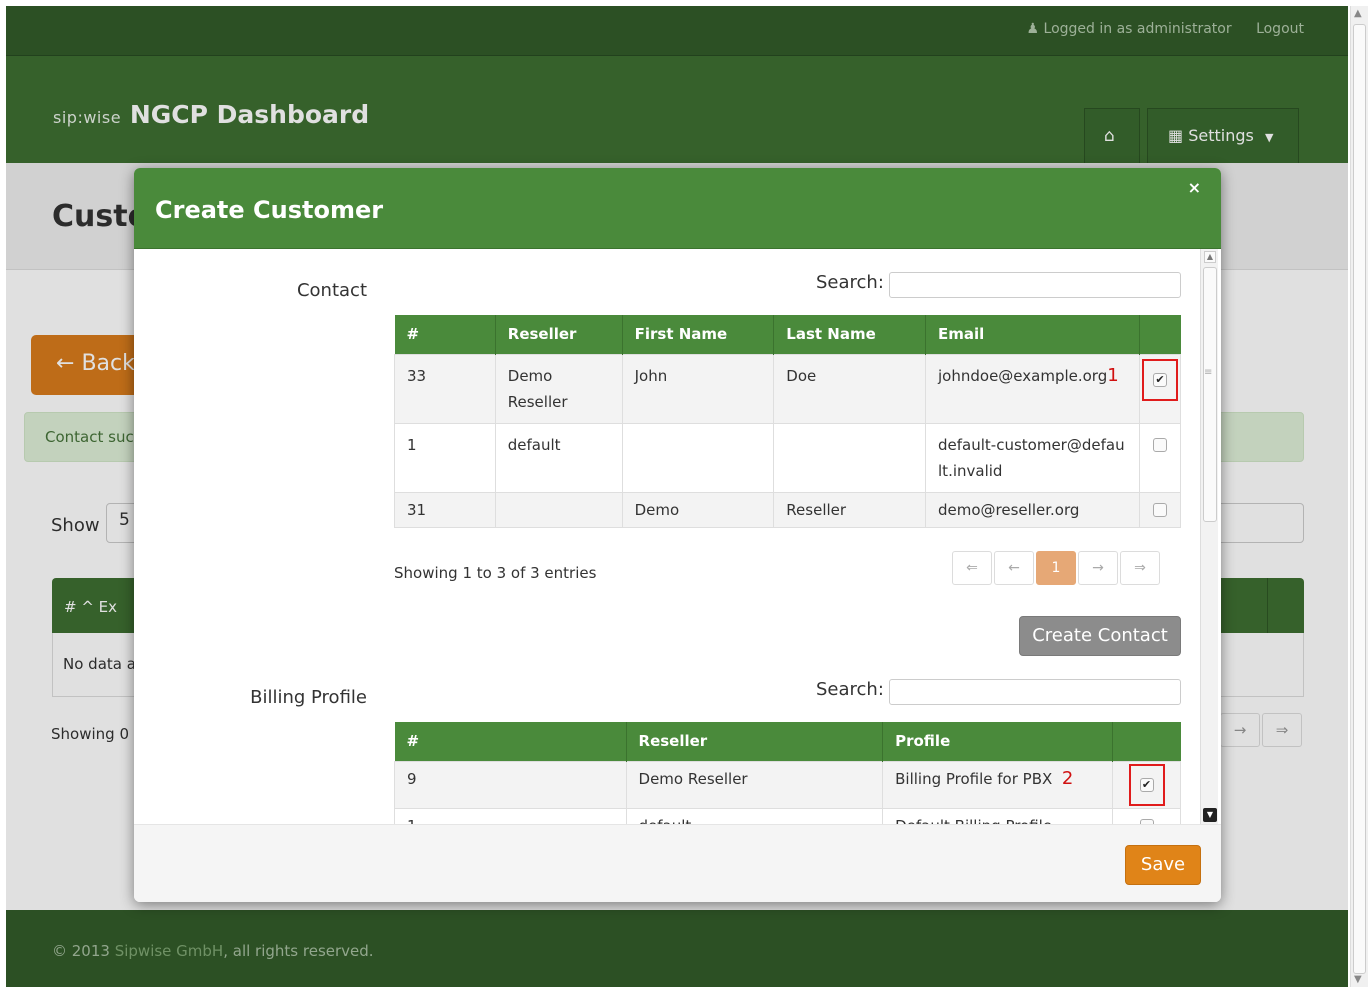 This screenshot has height=987, width=1370. Describe the element at coordinates (331, 290) in the screenshot. I see `contact-label: Contact` at that location.